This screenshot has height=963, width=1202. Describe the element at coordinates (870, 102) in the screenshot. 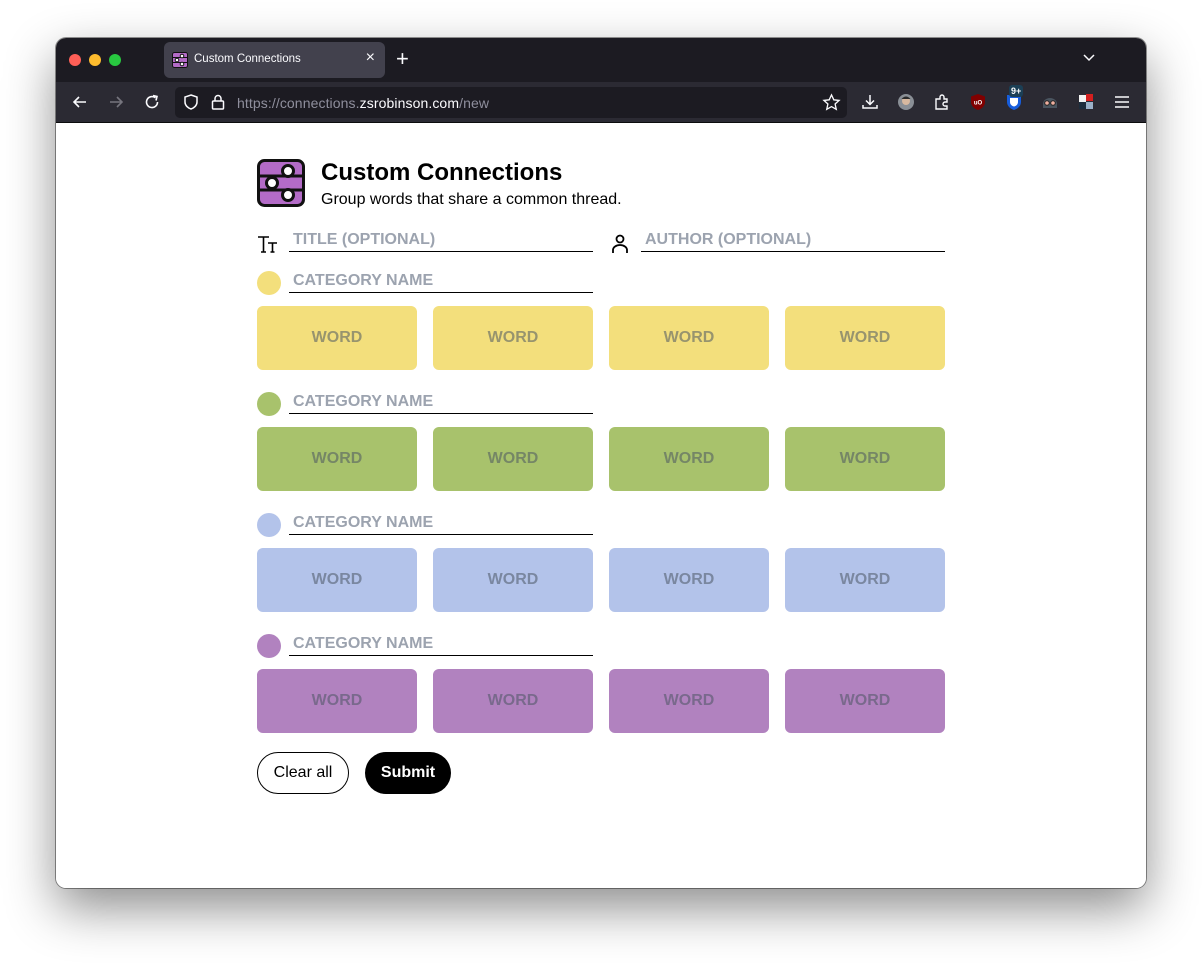

I see `downloads-icon` at that location.